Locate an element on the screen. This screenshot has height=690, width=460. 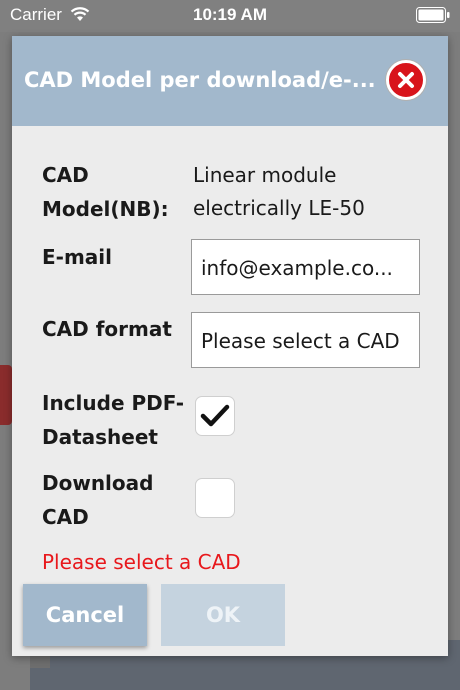
cad-format-label: CAD format is located at coordinates (107, 329).